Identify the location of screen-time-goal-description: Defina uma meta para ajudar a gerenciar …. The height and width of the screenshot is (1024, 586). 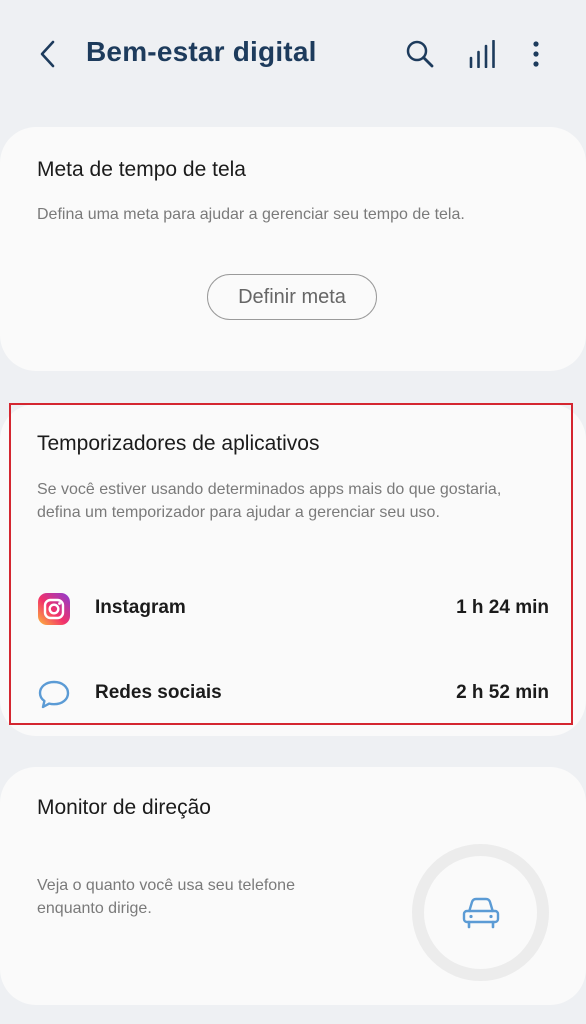
(251, 214).